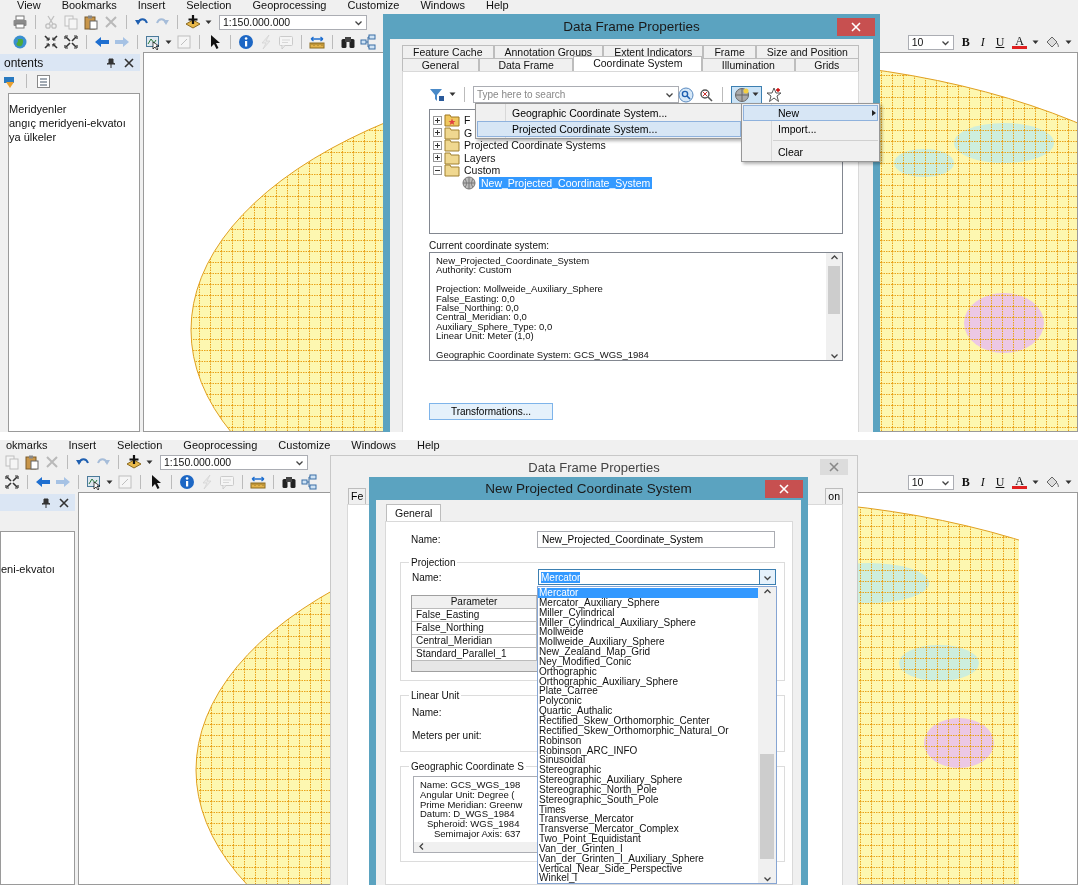 The width and height of the screenshot is (1078, 885). What do you see at coordinates (648, 642) in the screenshot?
I see `list-option: Mollweide_Auxiliary_Sphere` at bounding box center [648, 642].